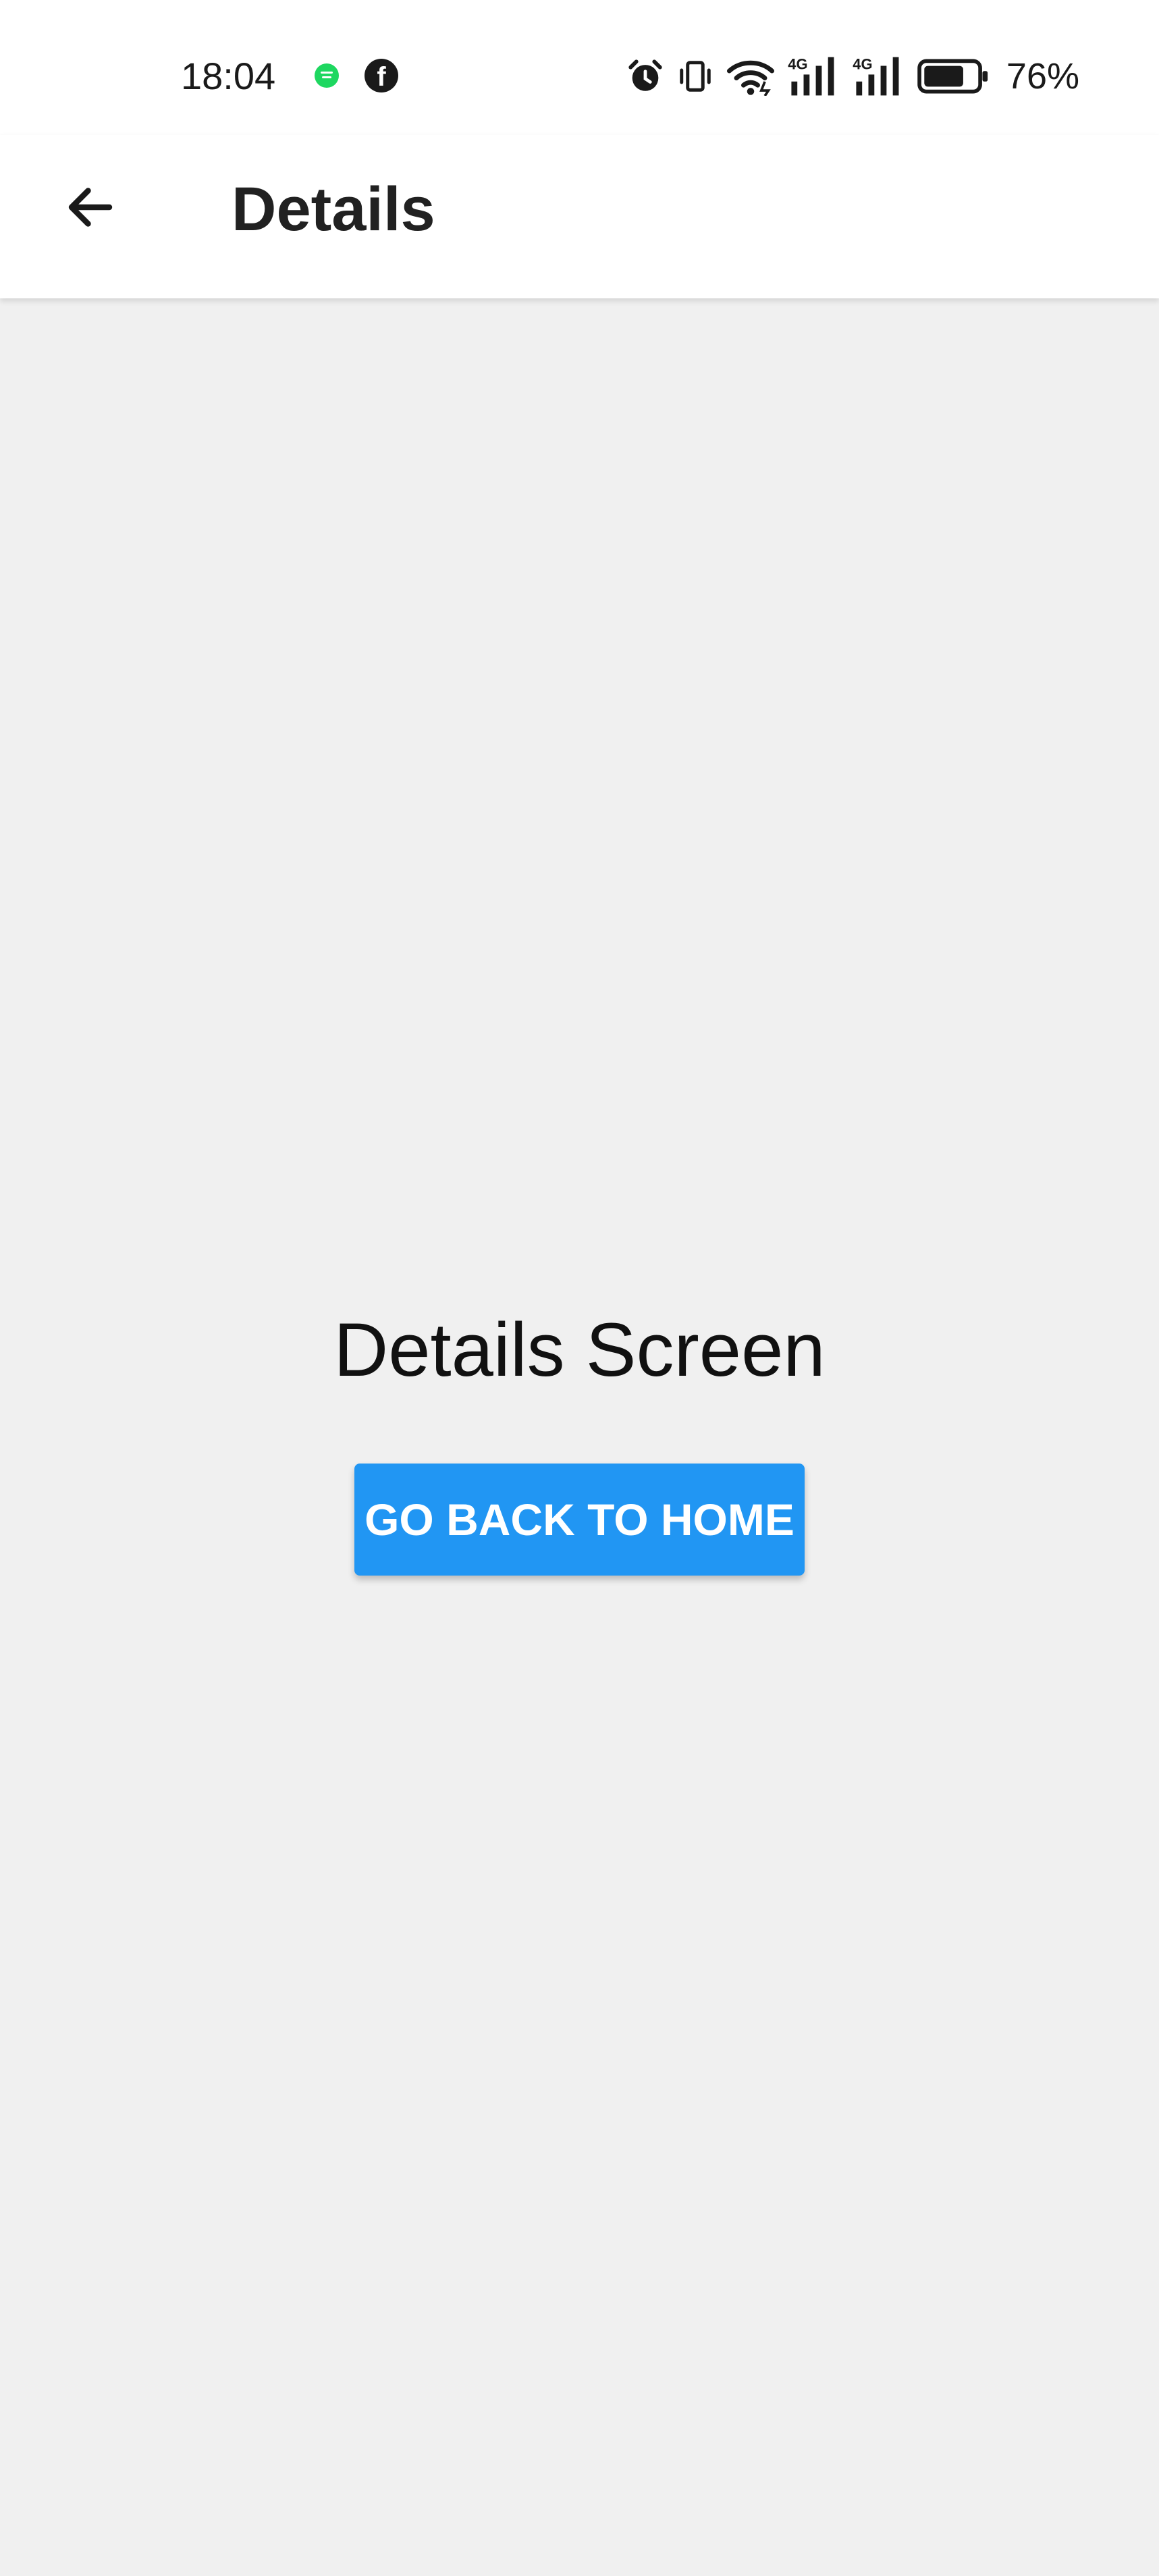  I want to click on go-back-home-button: GO BACK TO HOME, so click(579, 1520).